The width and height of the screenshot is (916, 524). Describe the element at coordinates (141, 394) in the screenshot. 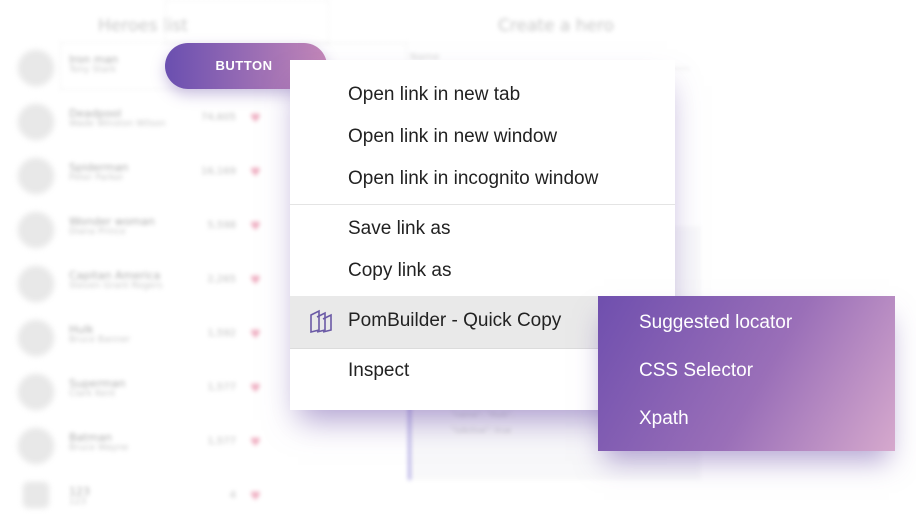

I see `hero-row: Superman Clark Kent 1,577 ♥` at that location.